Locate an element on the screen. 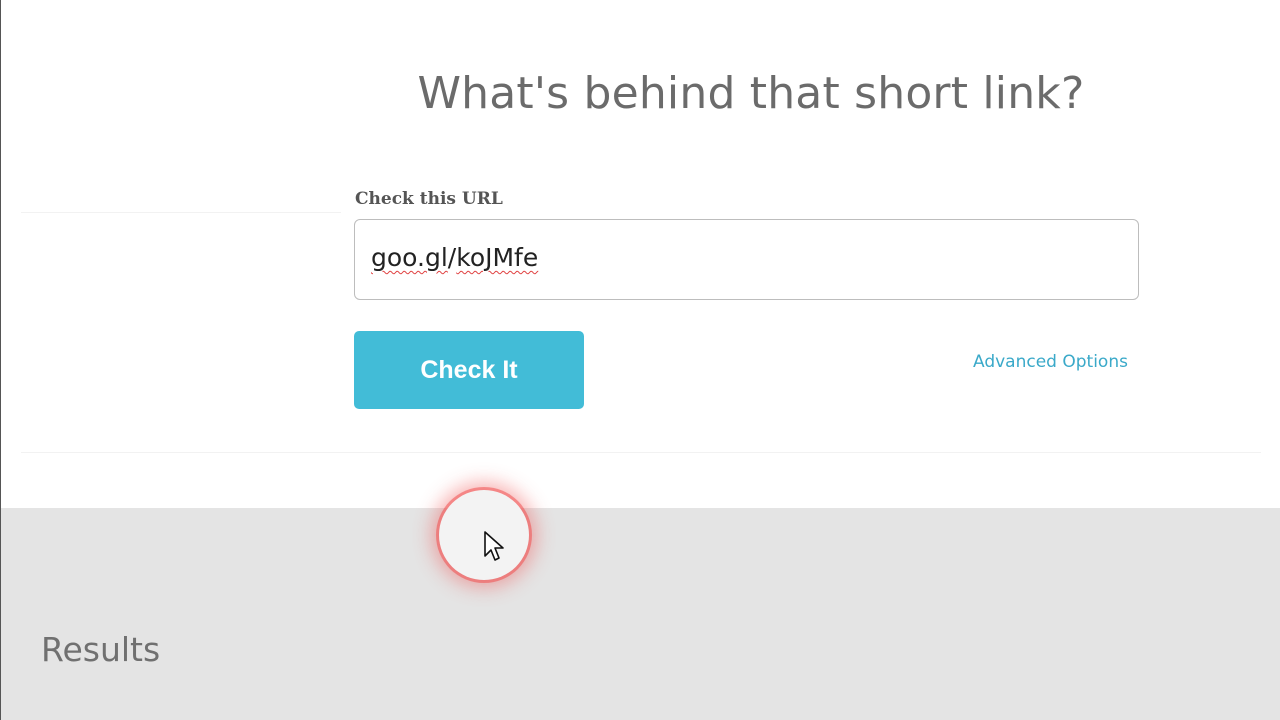 The image size is (1280, 720). check-it-button: Check It is located at coordinates (469, 370).